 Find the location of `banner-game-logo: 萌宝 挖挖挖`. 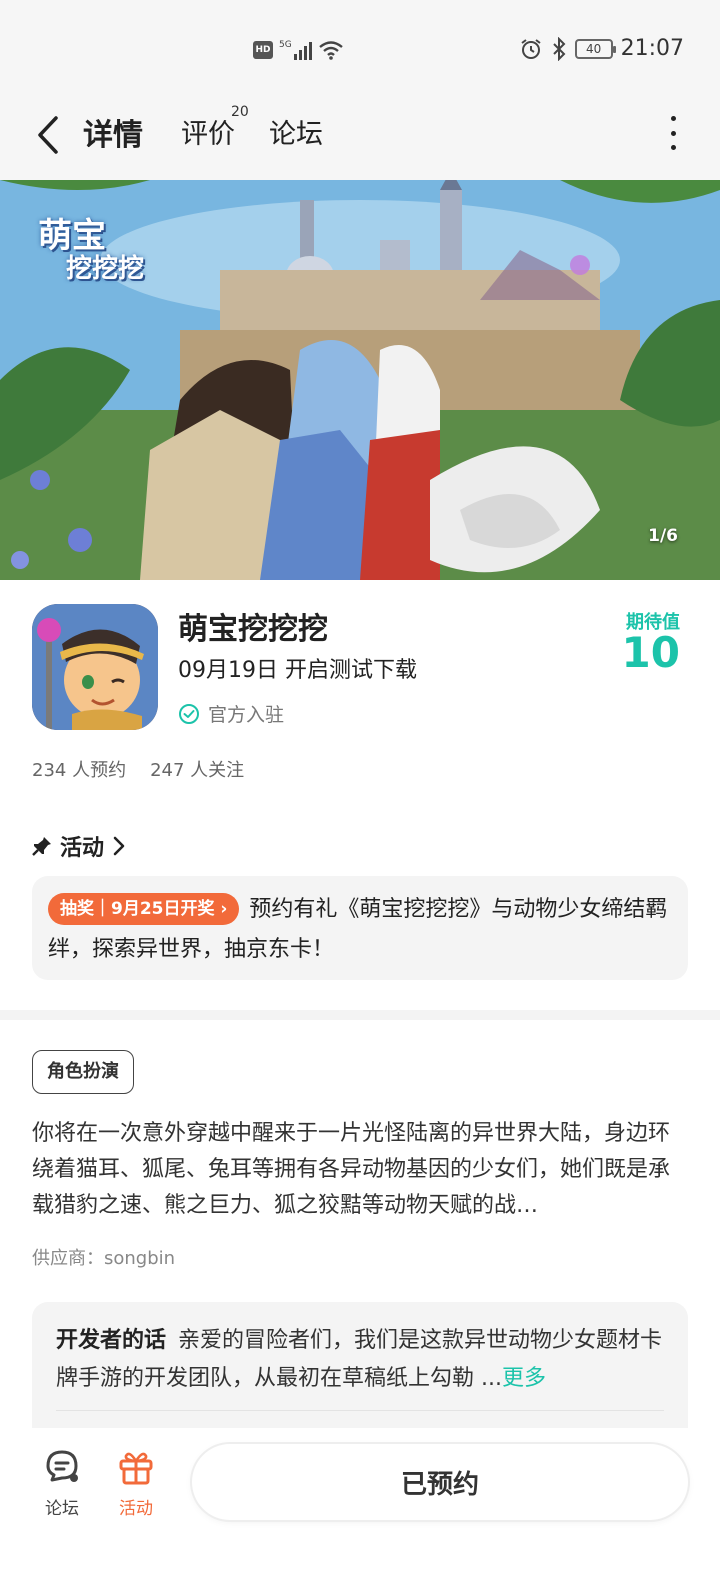

banner-game-logo: 萌宝 挖挖挖 is located at coordinates (91, 250).